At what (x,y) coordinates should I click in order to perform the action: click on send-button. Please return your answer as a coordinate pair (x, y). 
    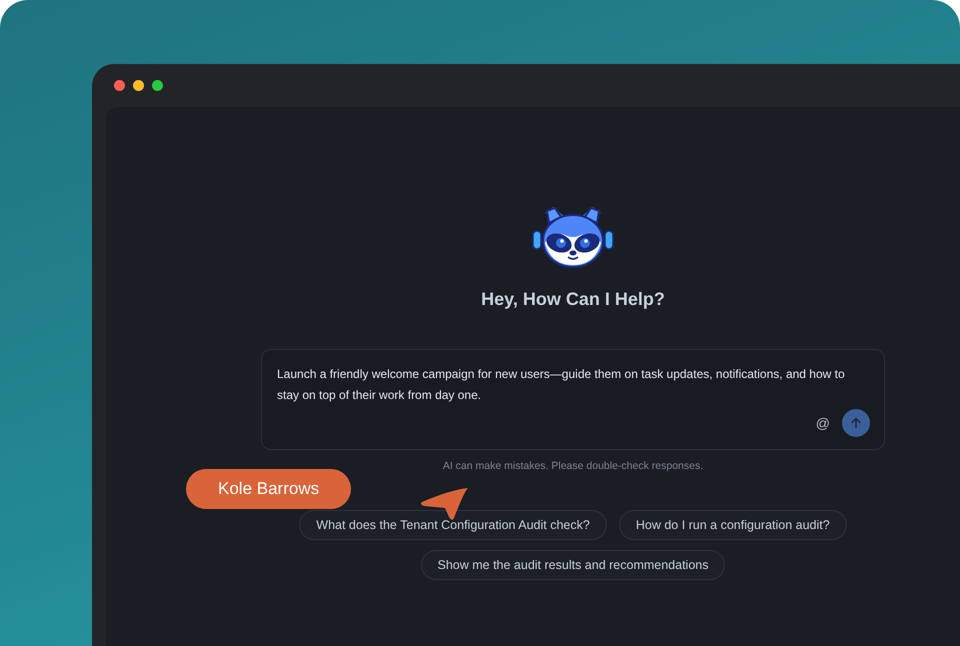
    Looking at the image, I should click on (856, 423).